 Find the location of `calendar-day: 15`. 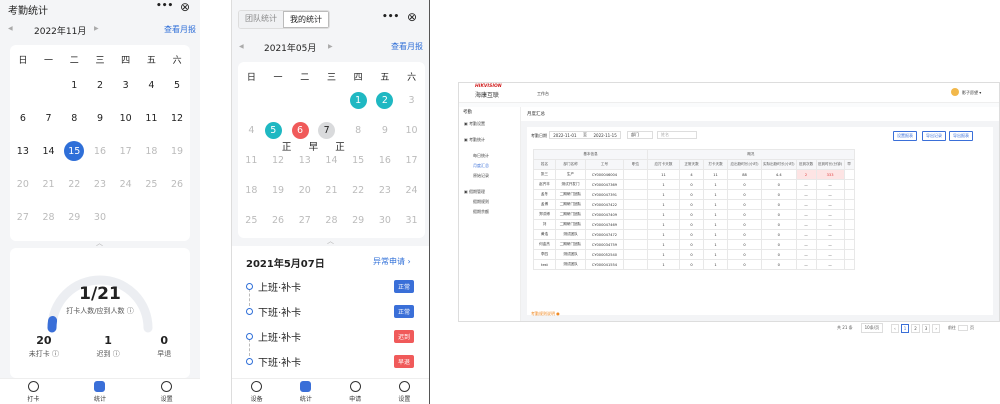

calendar-day: 15 is located at coordinates (74, 151).